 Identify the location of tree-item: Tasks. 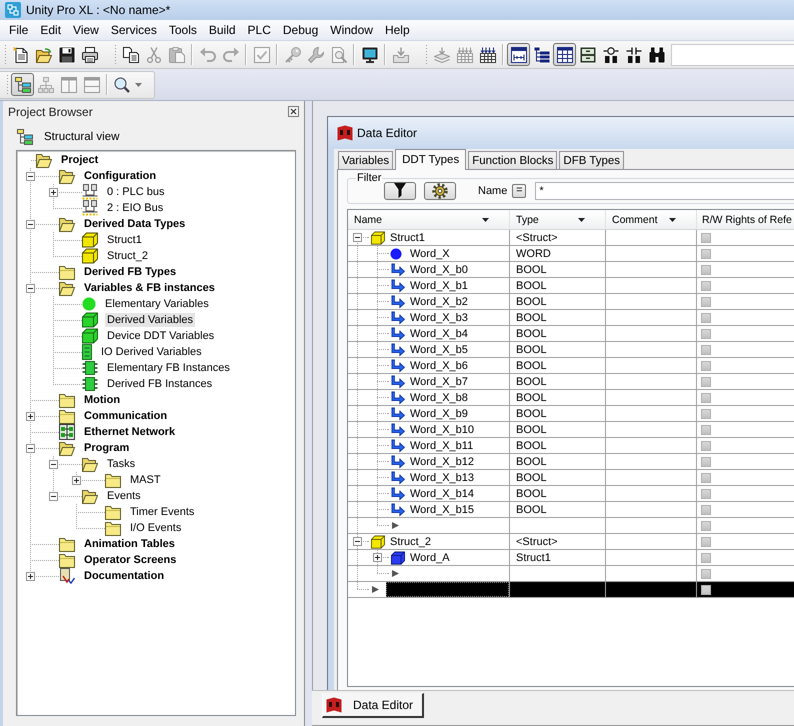
(121, 464).